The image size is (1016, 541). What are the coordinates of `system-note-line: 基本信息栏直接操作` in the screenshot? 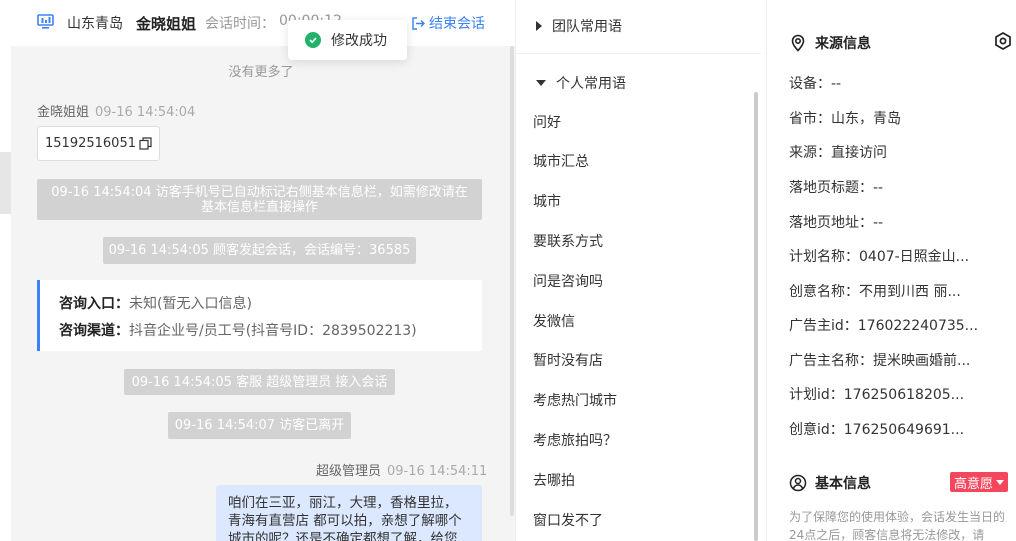 It's located at (259, 207).